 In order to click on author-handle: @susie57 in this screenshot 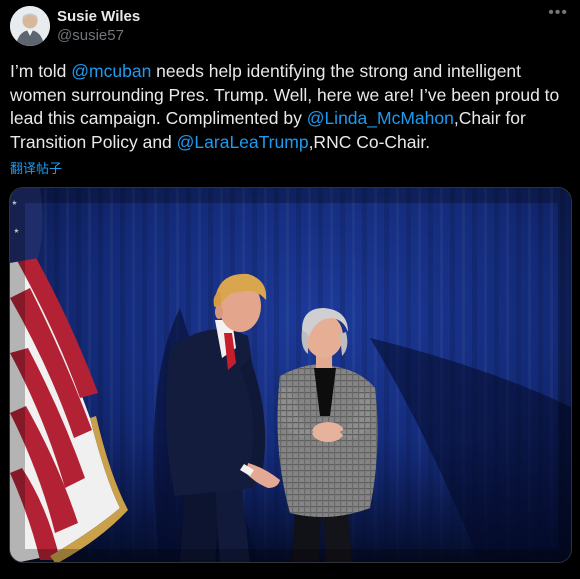, I will do `click(90, 35)`.